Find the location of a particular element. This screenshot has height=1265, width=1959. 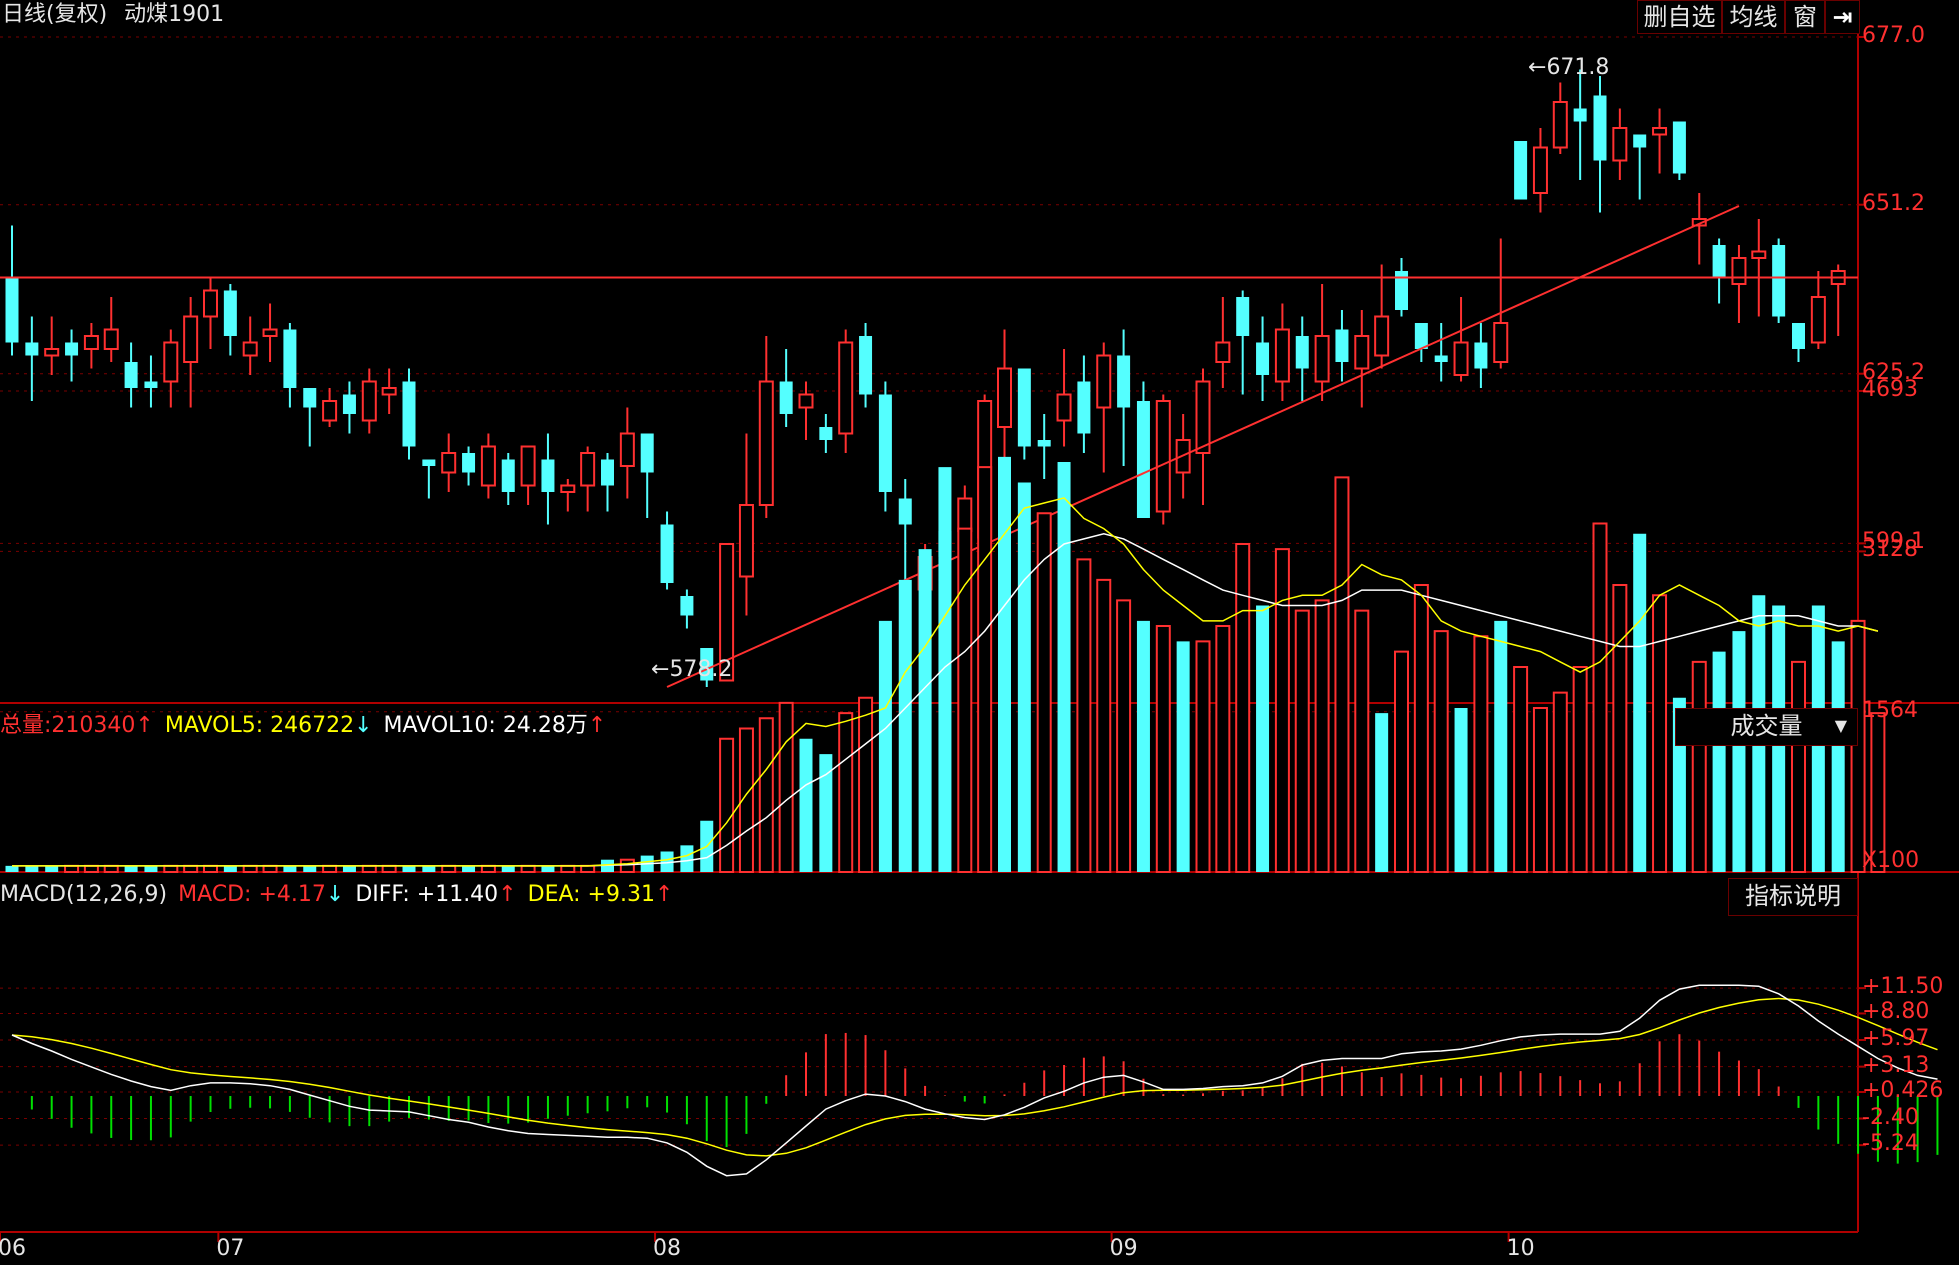

x-tick-label: 09 is located at coordinates (1123, 1248).